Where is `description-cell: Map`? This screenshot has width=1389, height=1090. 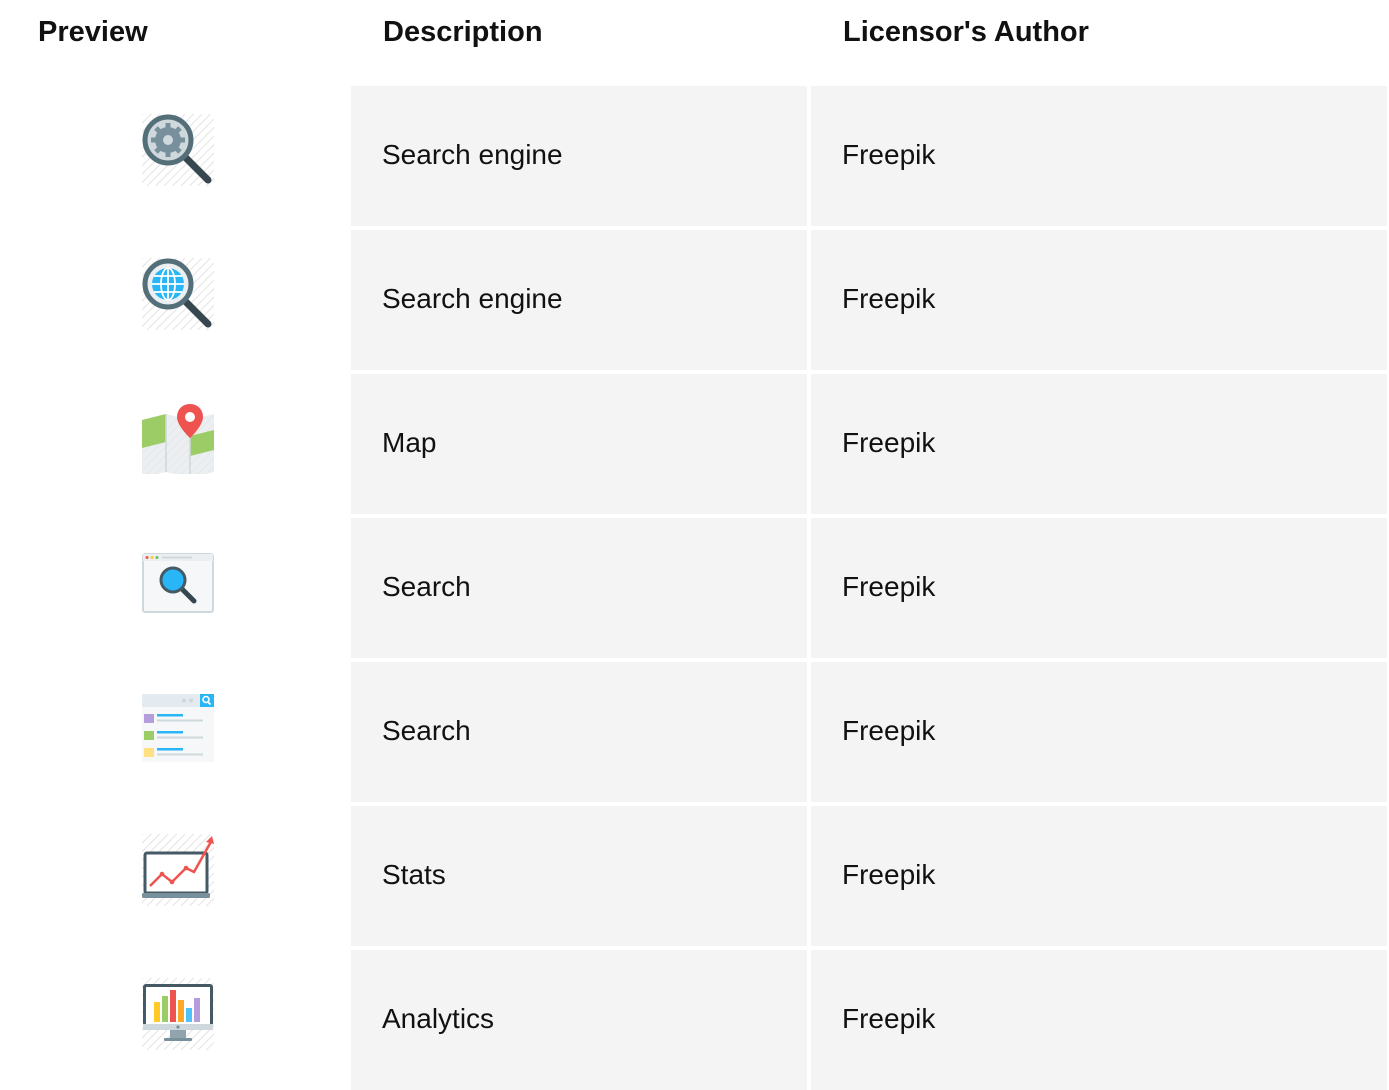
description-cell: Map is located at coordinates (579, 444).